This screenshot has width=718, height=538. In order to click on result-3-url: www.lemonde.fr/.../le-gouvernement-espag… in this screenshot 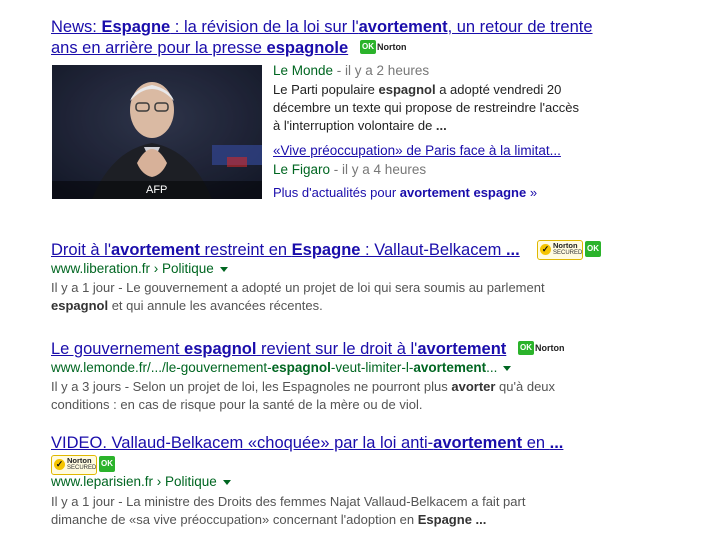, I will do `click(281, 368)`.